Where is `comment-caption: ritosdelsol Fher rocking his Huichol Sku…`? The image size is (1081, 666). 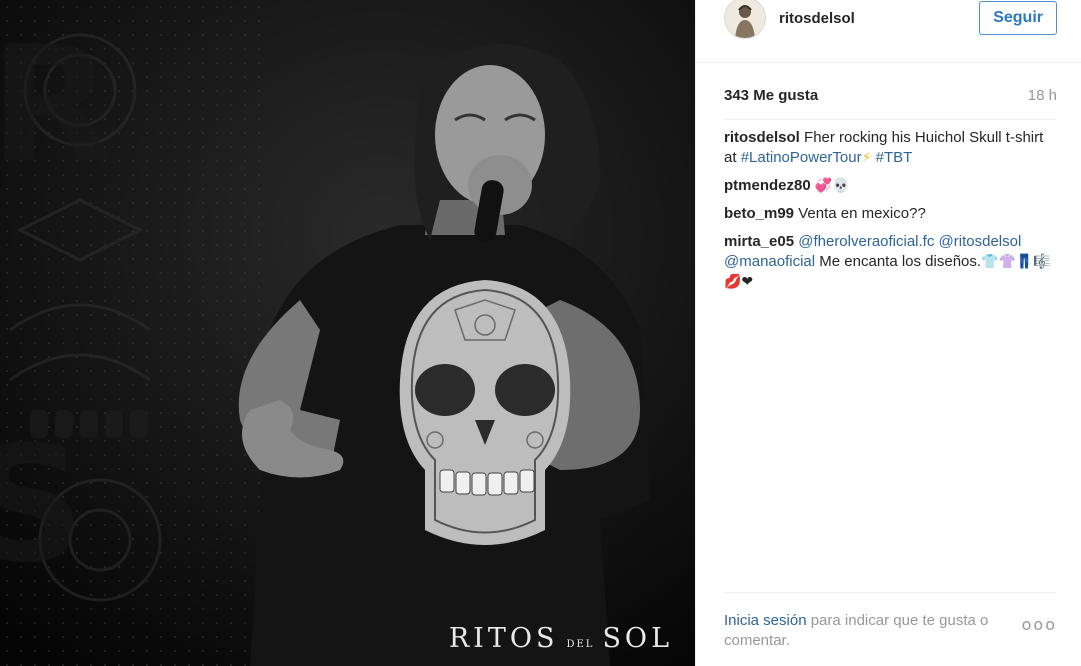 comment-caption: ritosdelsol Fher rocking his Huichol Sku… is located at coordinates (888, 148).